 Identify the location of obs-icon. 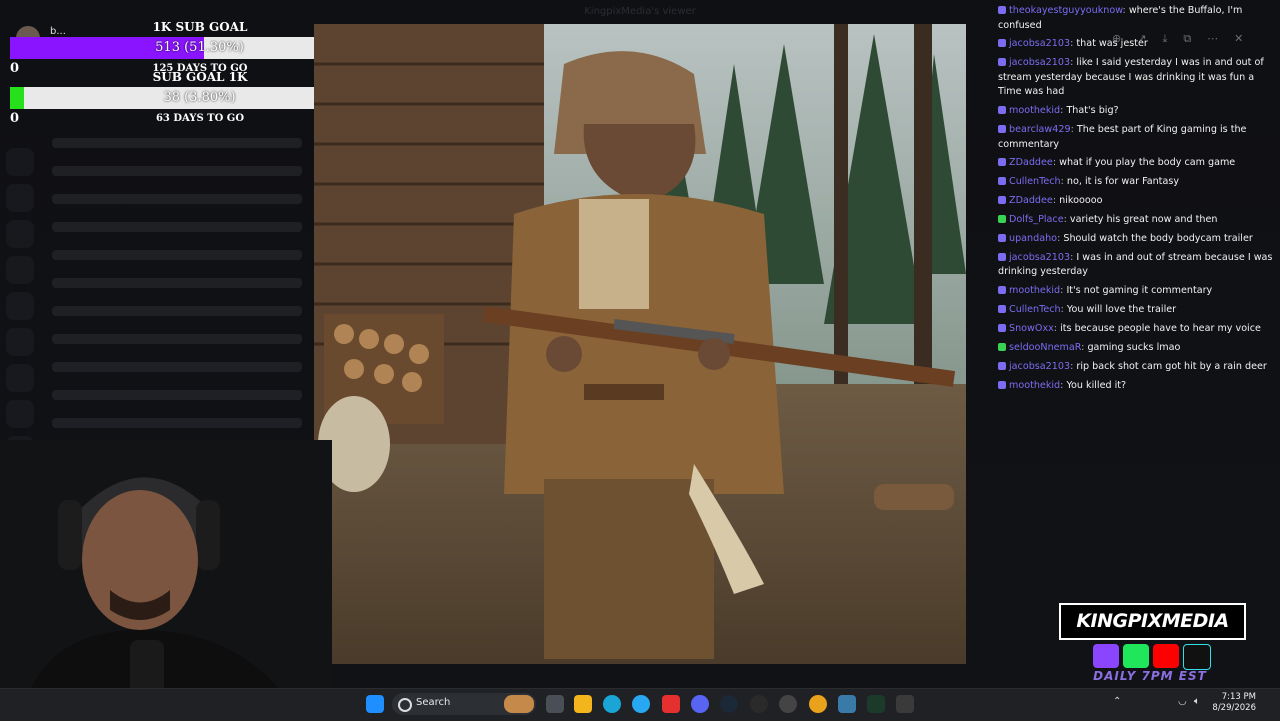
(788, 704).